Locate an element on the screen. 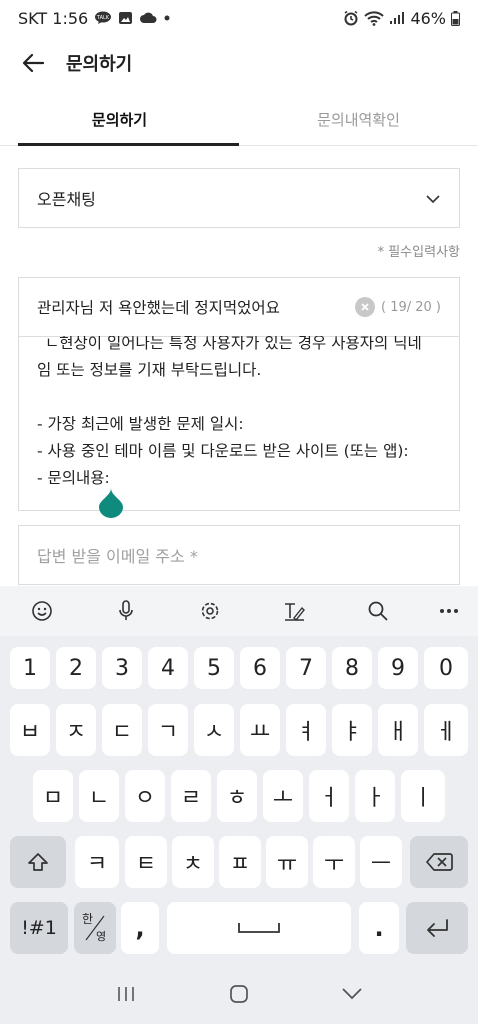 The height and width of the screenshot is (1024, 478). content-line is located at coordinates (239, 397).